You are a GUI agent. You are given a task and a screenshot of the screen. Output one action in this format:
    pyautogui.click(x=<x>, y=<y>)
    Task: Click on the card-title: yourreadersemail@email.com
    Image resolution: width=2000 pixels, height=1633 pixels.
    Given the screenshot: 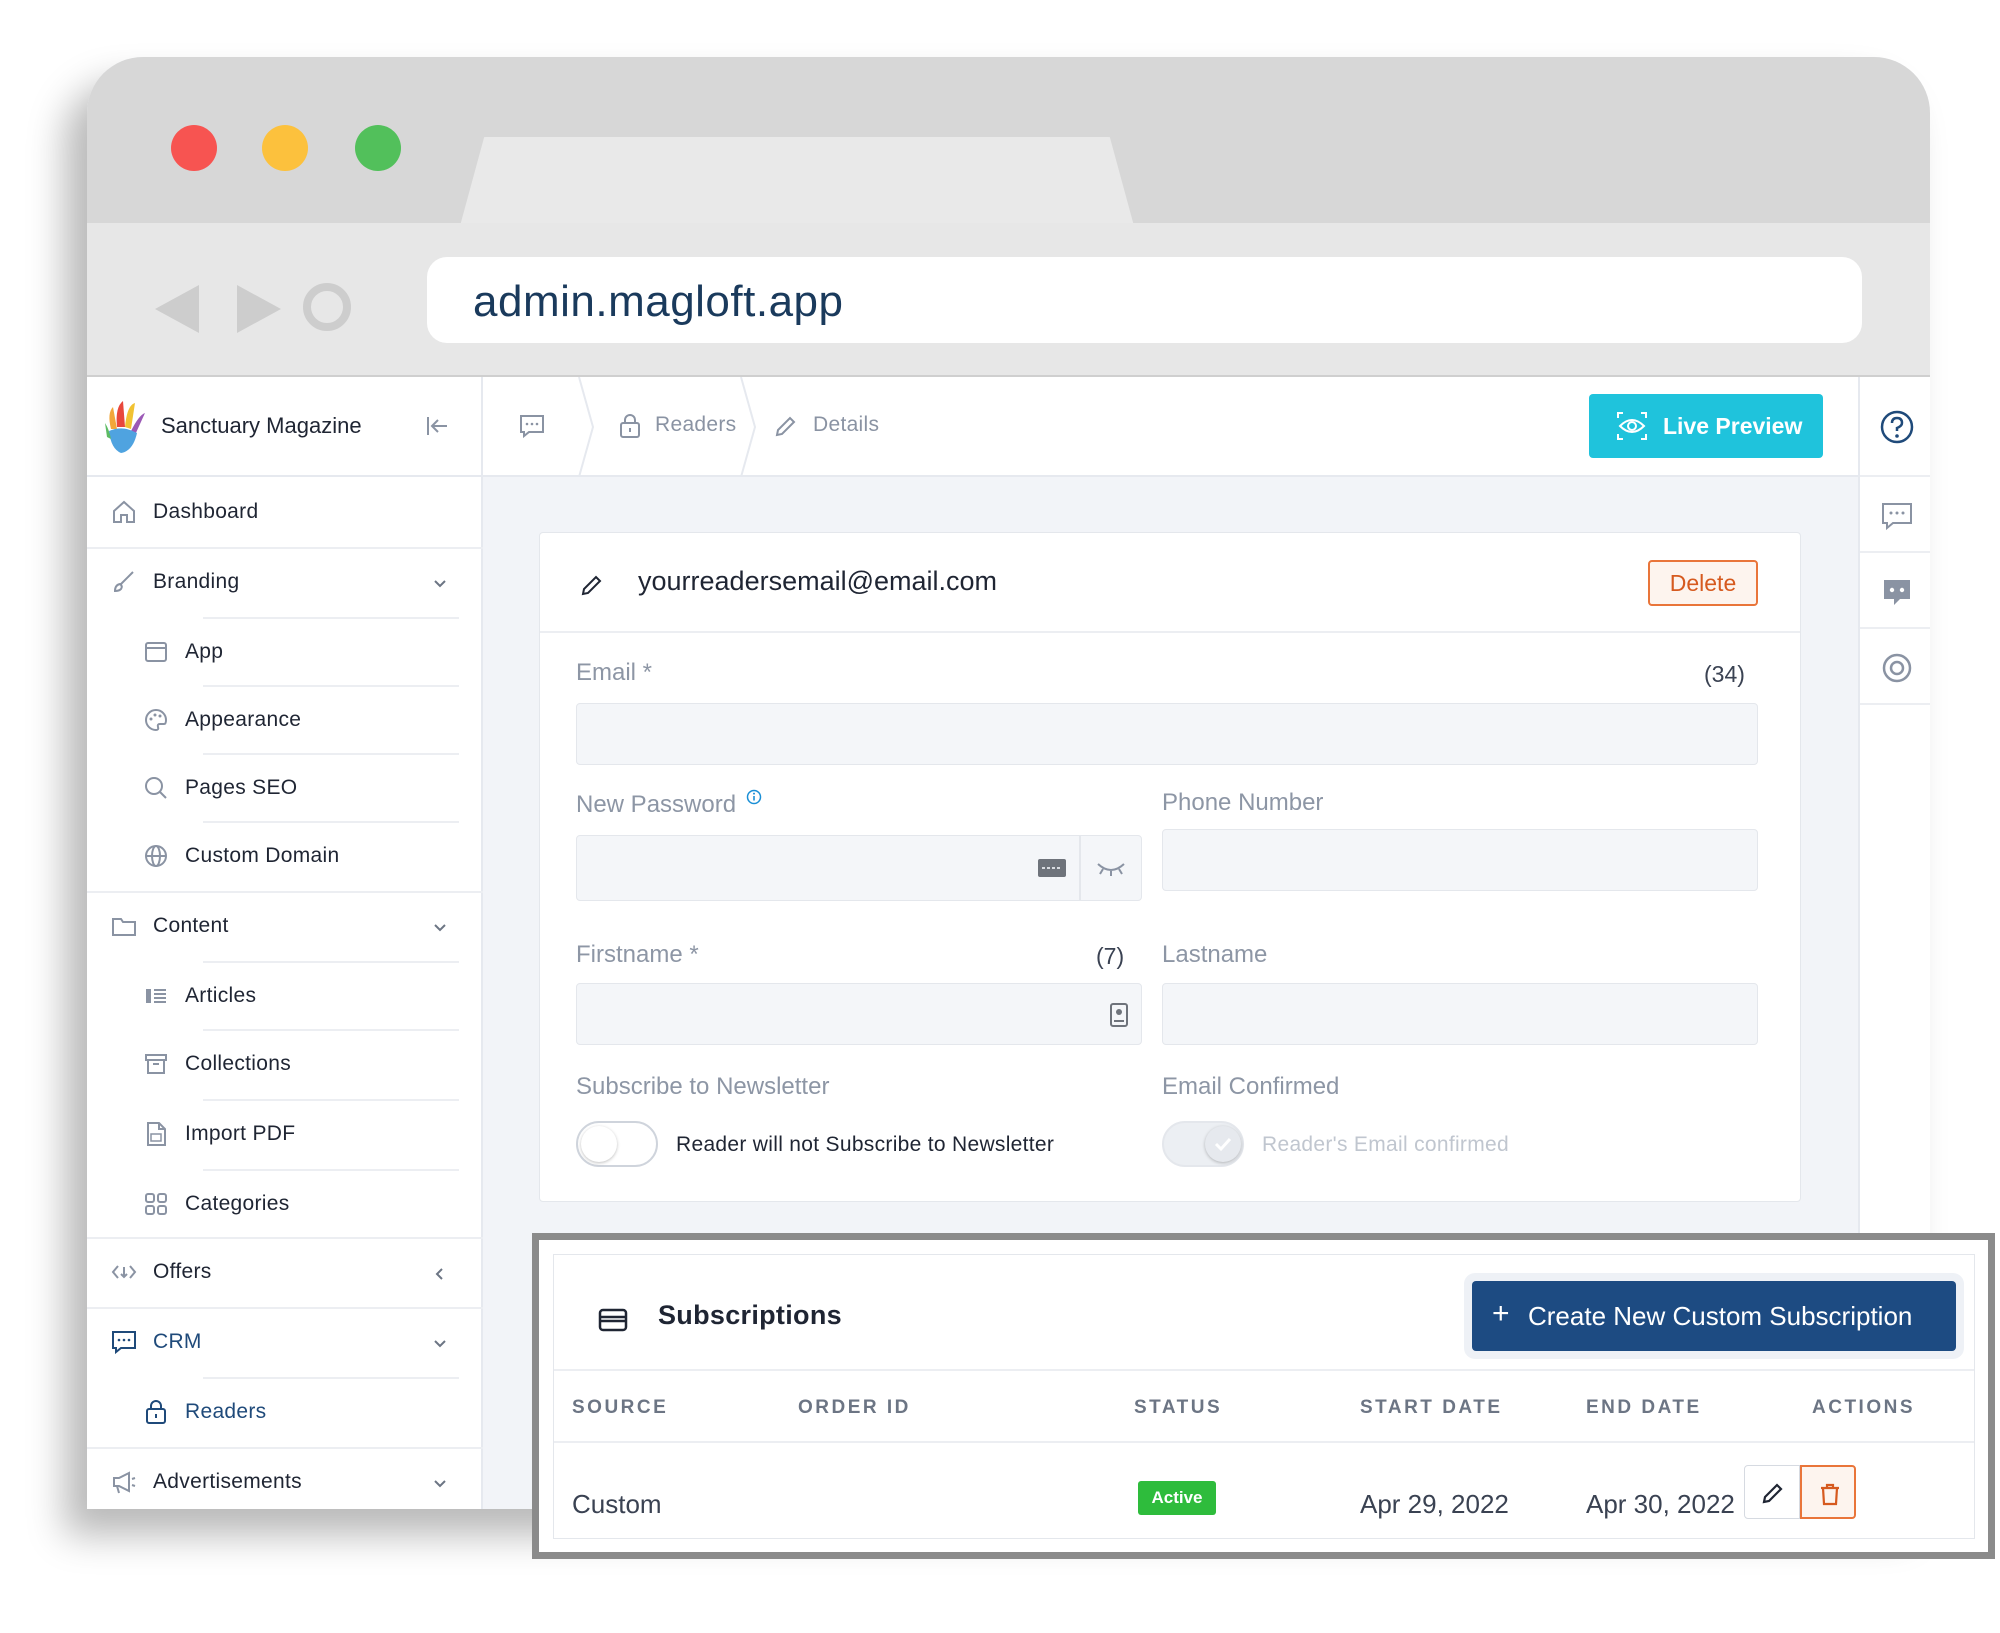 What is the action you would take?
    pyautogui.click(x=818, y=581)
    